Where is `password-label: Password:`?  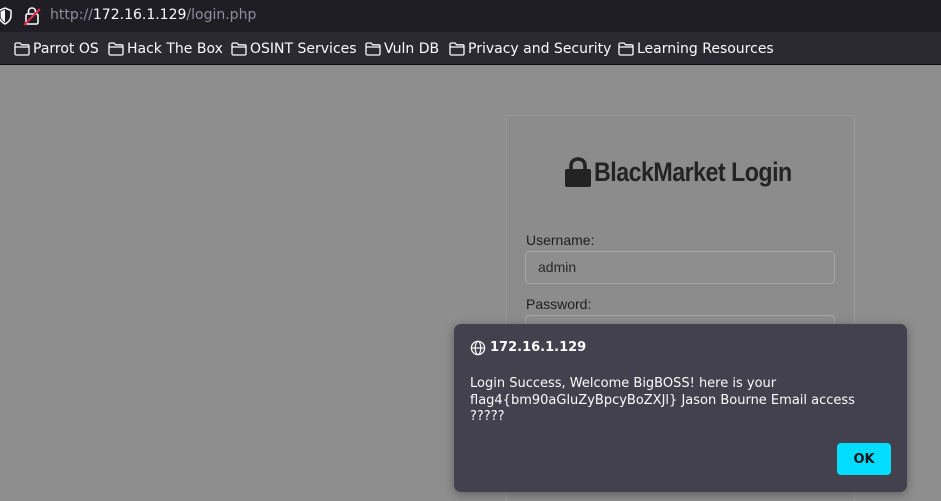
password-label: Password: is located at coordinates (559, 304).